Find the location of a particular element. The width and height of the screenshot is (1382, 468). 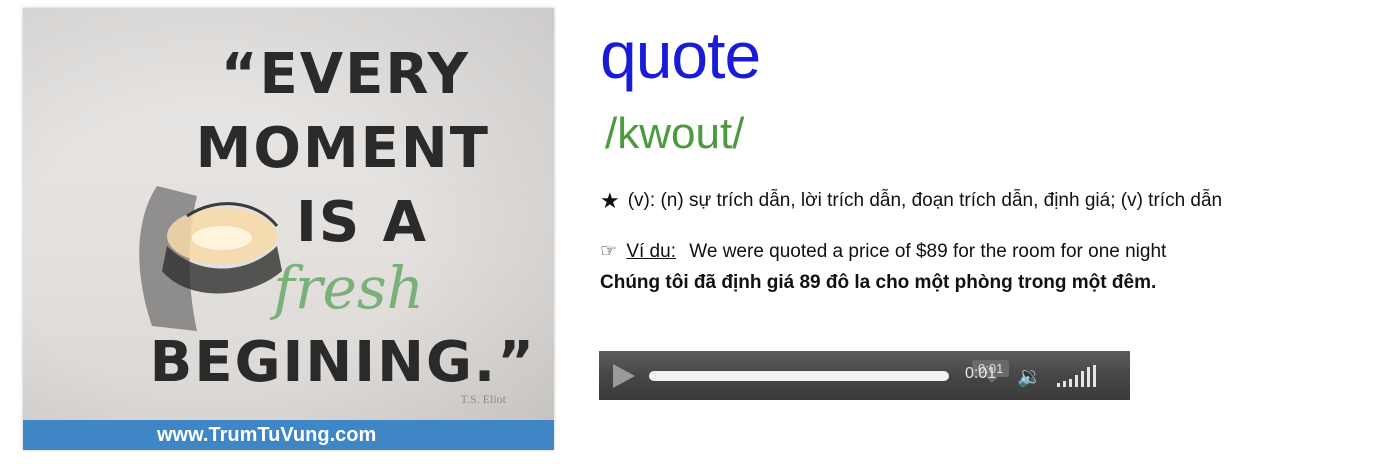

play-icon is located at coordinates (624, 376).